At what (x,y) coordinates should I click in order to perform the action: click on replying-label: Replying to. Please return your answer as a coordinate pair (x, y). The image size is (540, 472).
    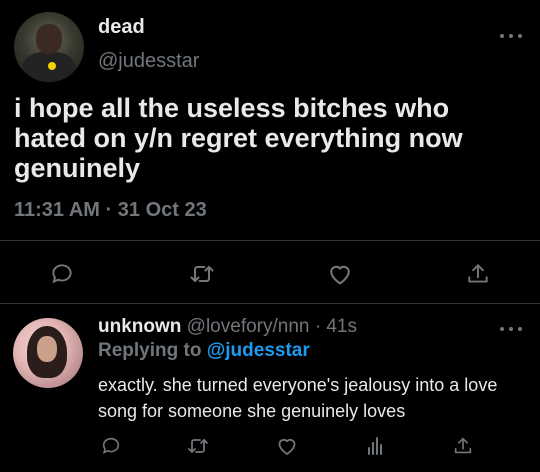
    Looking at the image, I should click on (150, 350).